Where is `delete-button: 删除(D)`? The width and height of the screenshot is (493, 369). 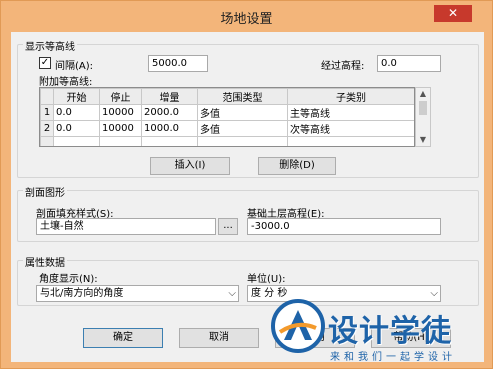 delete-button: 删除(D) is located at coordinates (297, 166).